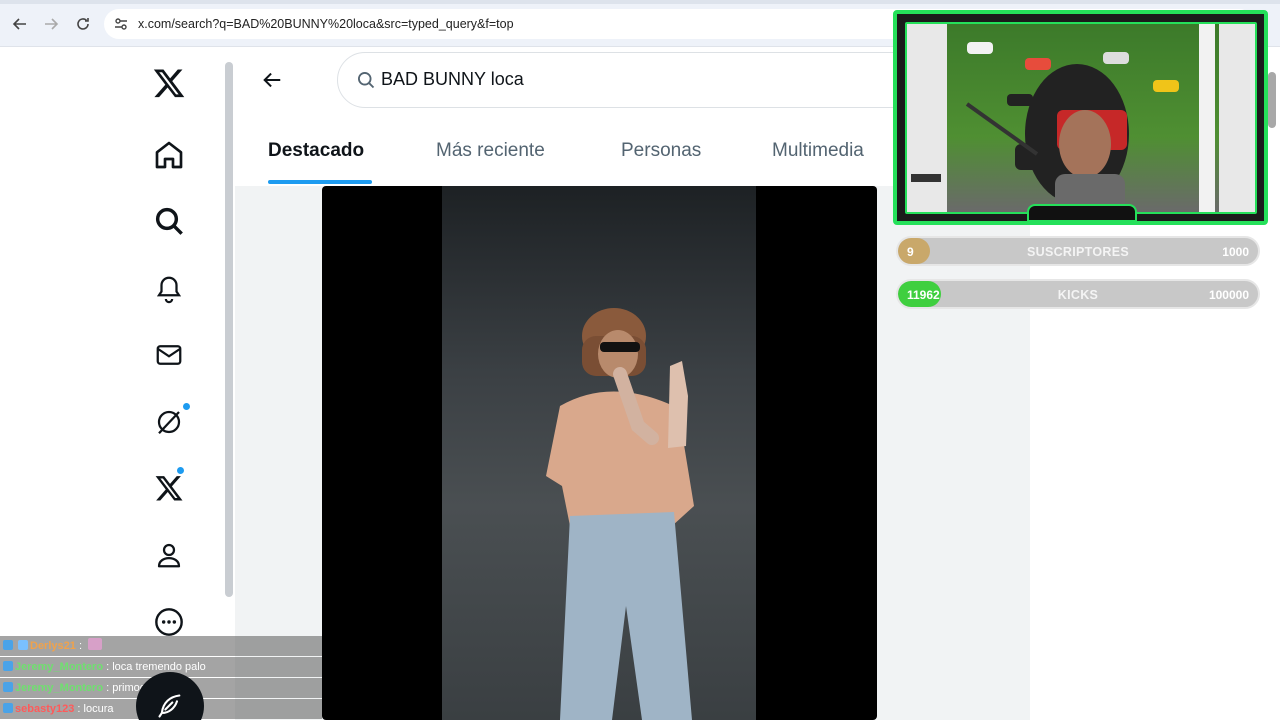 The image size is (1280, 720). I want to click on tab-mas-reciente: Más reciente, so click(490, 151).